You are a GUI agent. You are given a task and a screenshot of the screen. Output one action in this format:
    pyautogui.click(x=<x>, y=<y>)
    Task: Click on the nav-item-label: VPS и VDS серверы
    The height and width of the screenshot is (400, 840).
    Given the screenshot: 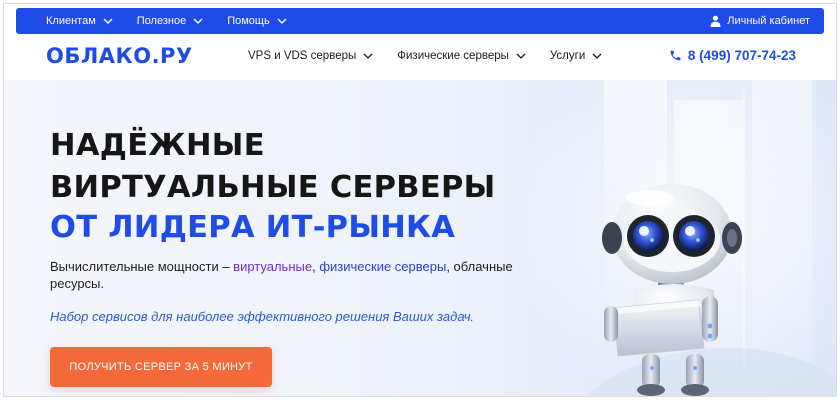 What is the action you would take?
    pyautogui.click(x=302, y=56)
    